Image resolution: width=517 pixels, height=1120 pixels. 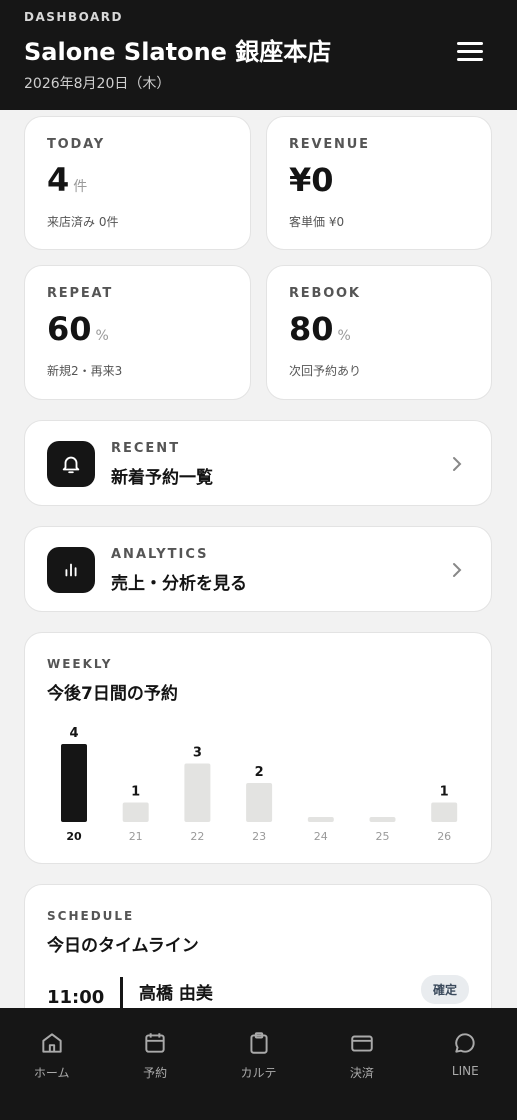 What do you see at coordinates (123, 946) in the screenshot?
I see `section-title: 今日のタイムライン` at bounding box center [123, 946].